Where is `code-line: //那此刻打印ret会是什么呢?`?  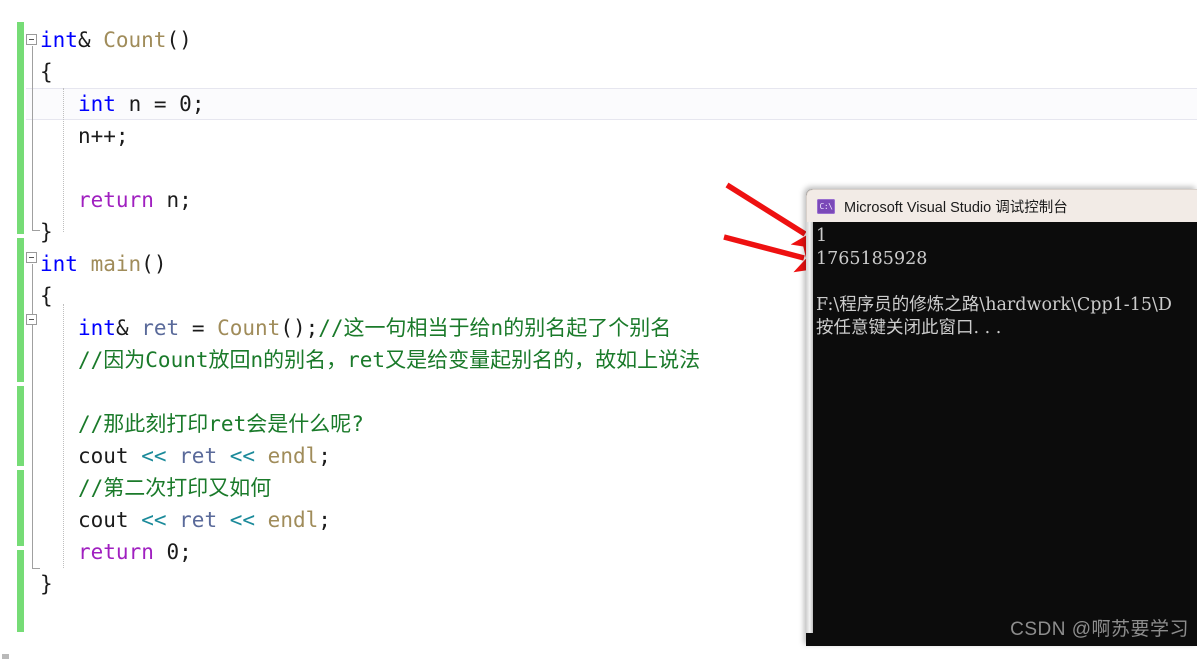
code-line: //那此刻打印ret会是什么呢? is located at coordinates (221, 424).